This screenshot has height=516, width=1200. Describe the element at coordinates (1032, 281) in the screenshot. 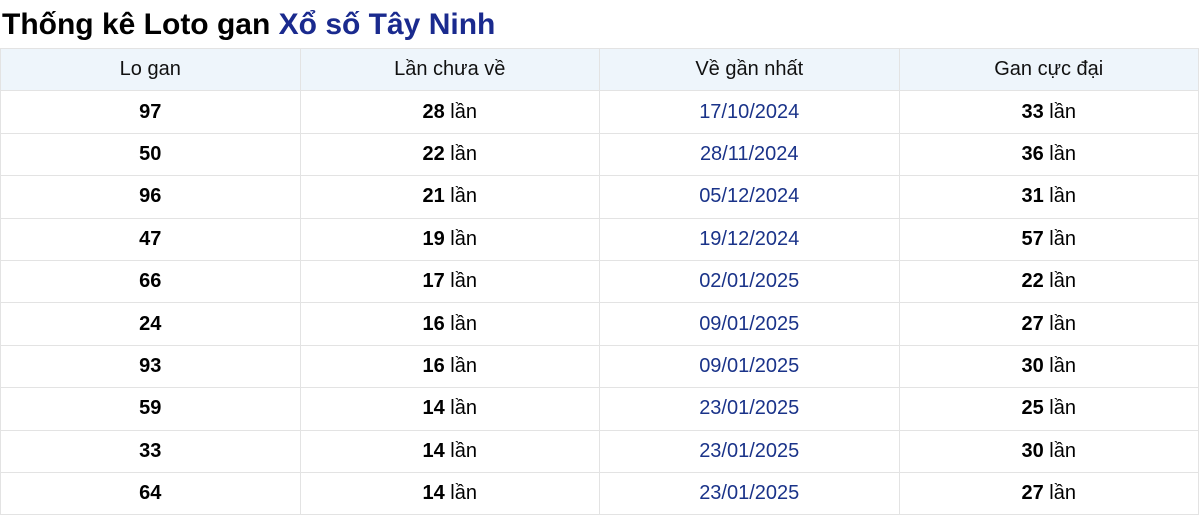

I see `max-gap-value: 22` at that location.